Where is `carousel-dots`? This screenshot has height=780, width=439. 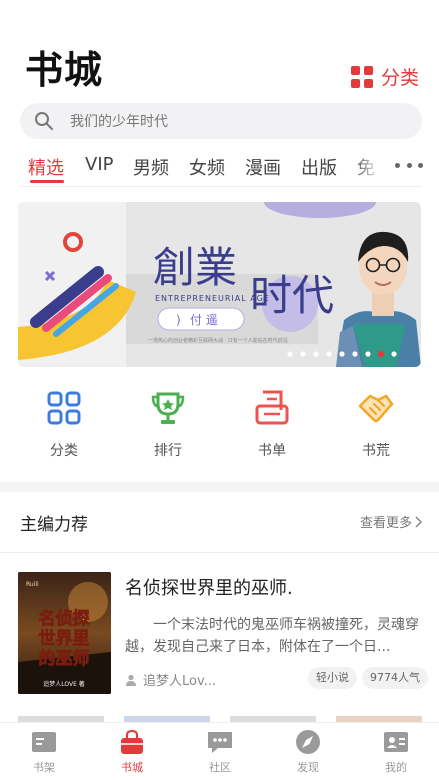 carousel-dots is located at coordinates (342, 354).